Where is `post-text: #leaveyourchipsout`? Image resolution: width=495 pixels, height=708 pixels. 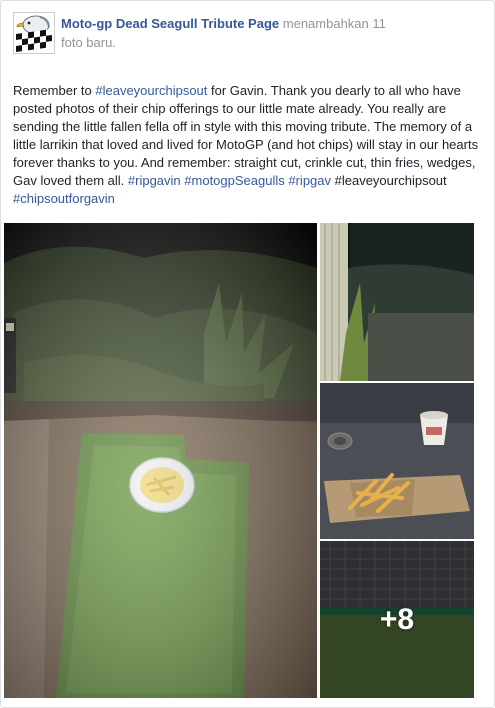 post-text: #leaveyourchipsout is located at coordinates (389, 180).